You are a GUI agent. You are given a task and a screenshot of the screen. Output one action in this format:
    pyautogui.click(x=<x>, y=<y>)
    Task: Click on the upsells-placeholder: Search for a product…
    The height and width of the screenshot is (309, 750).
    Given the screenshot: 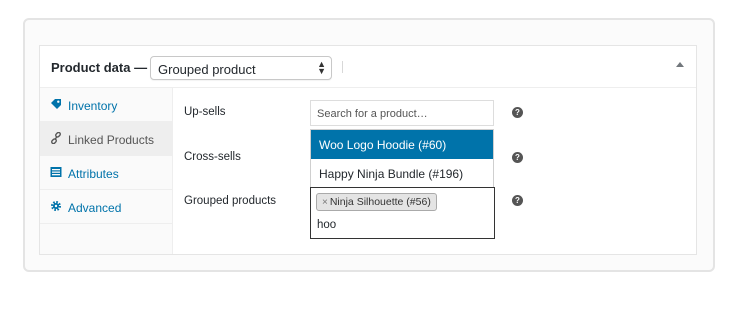 What is the action you would take?
    pyautogui.click(x=372, y=114)
    